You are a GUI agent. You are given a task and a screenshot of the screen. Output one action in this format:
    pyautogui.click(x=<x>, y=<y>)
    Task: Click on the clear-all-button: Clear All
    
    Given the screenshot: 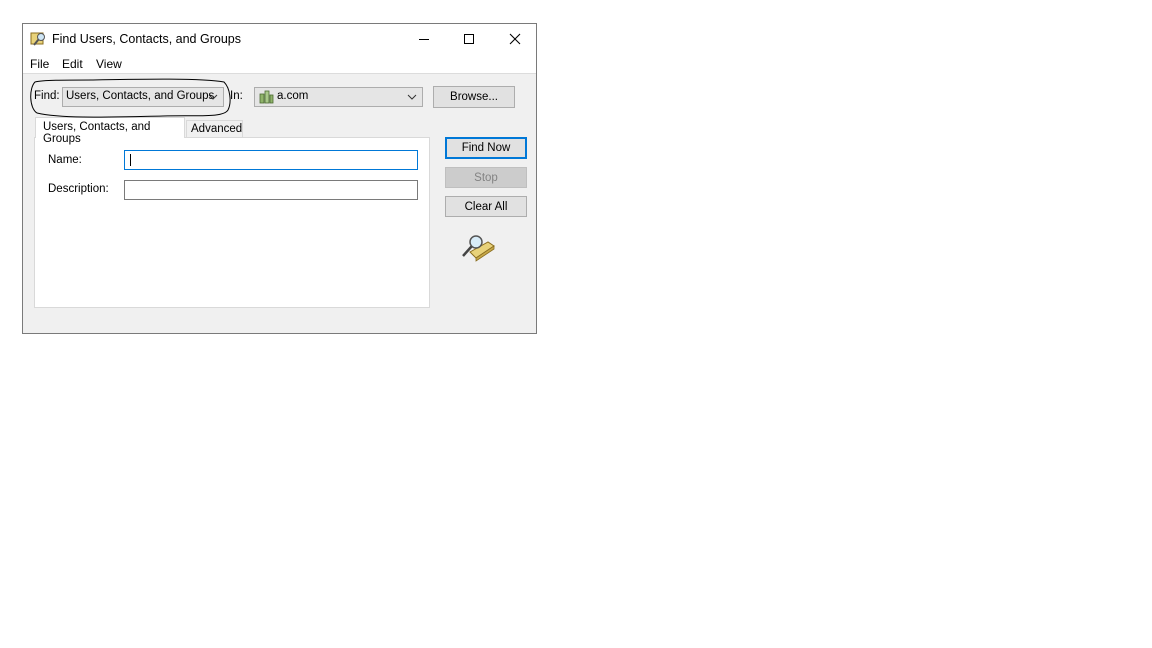 What is the action you would take?
    pyautogui.click(x=486, y=206)
    